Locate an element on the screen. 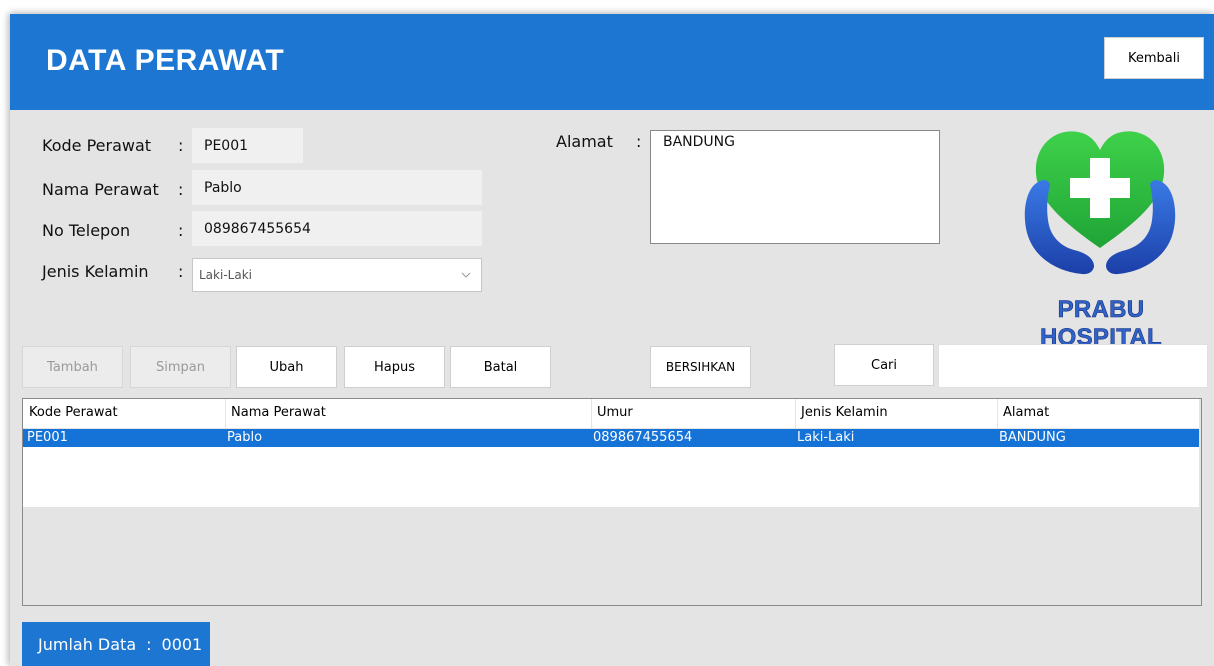 The height and width of the screenshot is (666, 1214). data-count-badge: Jumlah Data : 0001 is located at coordinates (116, 644).